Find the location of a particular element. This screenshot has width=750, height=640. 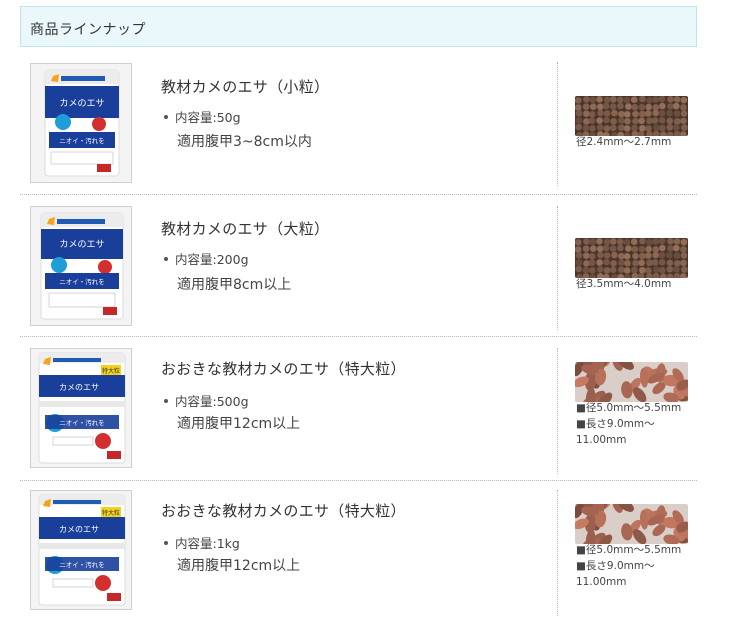

capacity-item: 内容量:50g is located at coordinates (202, 116).